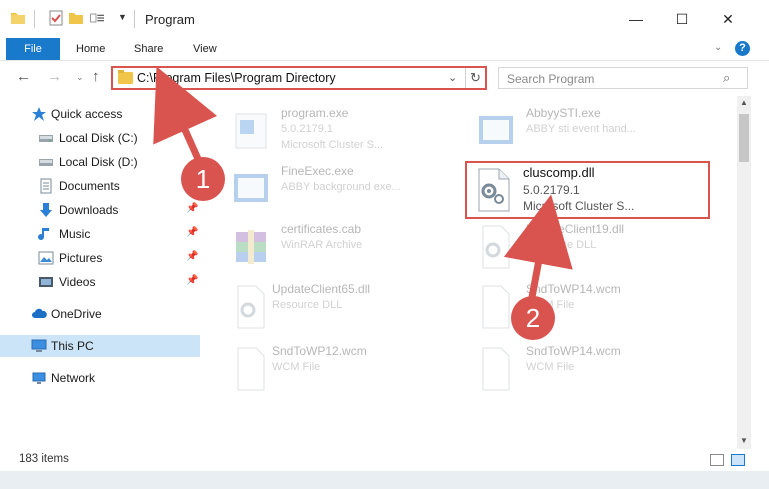 This screenshot has height=489, width=769. I want to click on properties-icon, so click(56, 18).